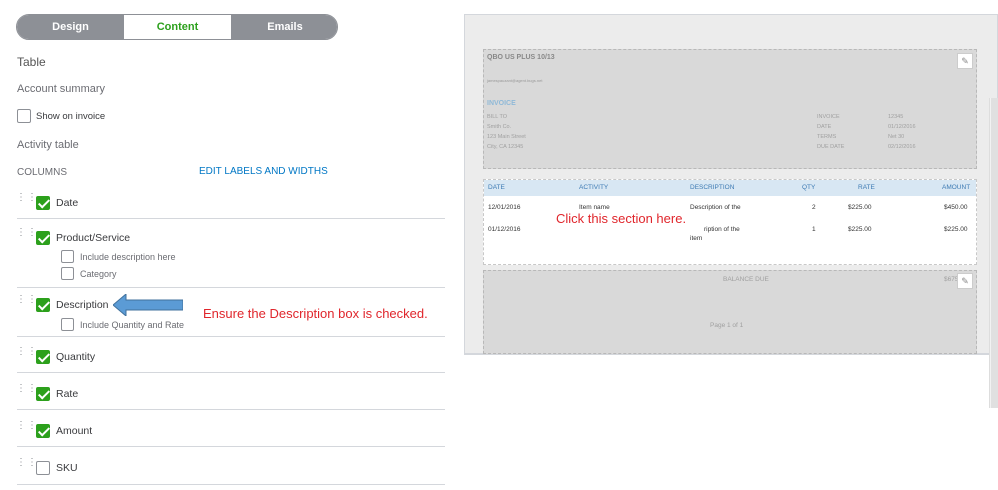 The width and height of the screenshot is (998, 490). I want to click on quantity-checkbox, so click(43, 357).